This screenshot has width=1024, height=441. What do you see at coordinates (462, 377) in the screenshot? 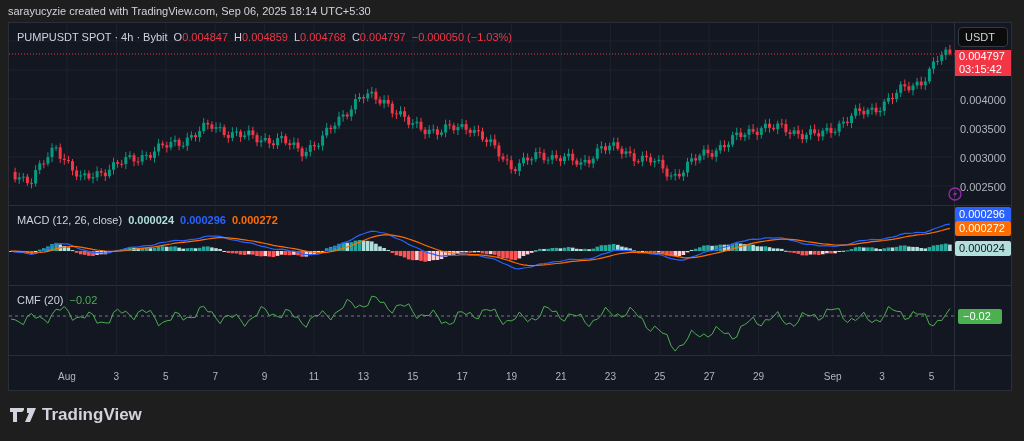
I see `date-label: 17` at bounding box center [462, 377].